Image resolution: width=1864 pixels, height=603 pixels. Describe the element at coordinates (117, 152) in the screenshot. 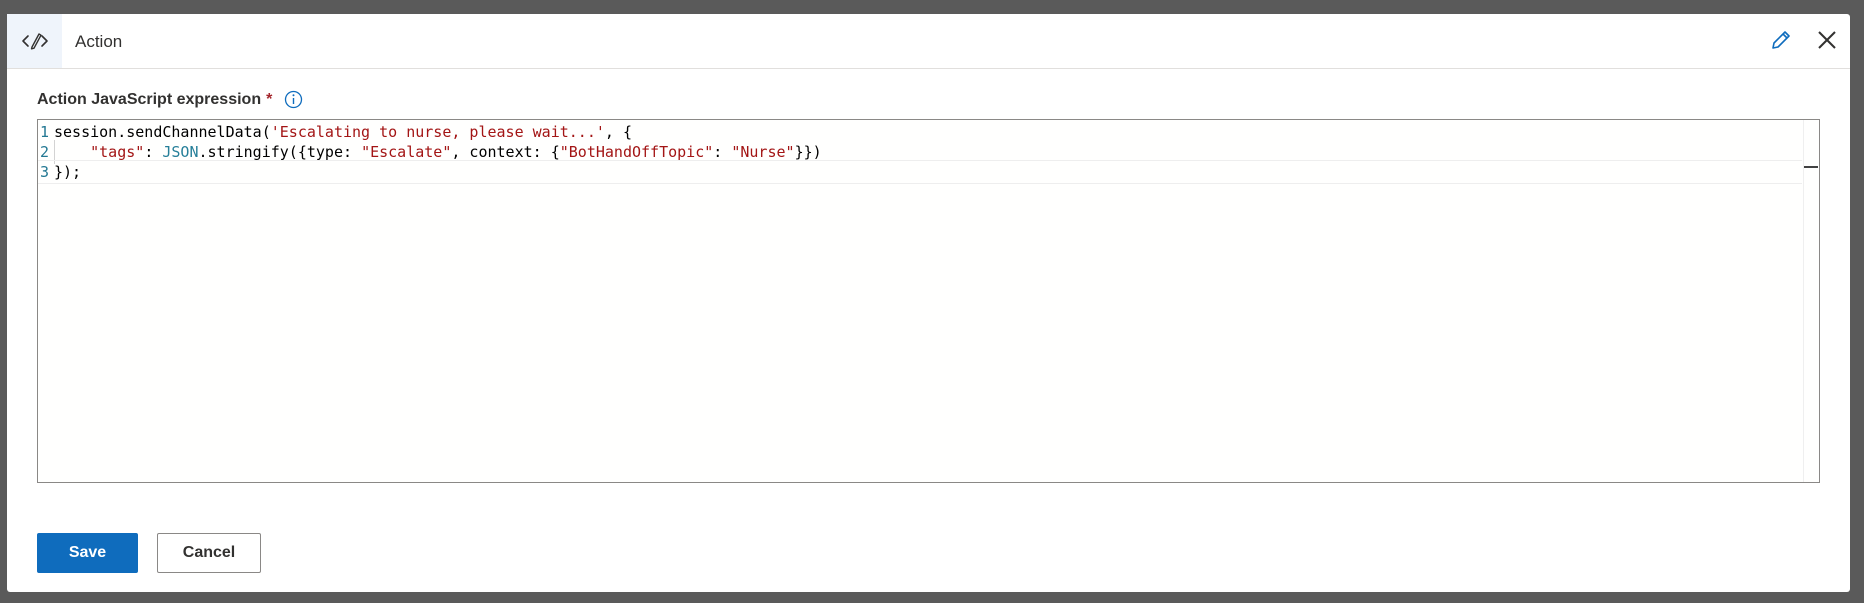

I see `code-token: "tags"` at that location.